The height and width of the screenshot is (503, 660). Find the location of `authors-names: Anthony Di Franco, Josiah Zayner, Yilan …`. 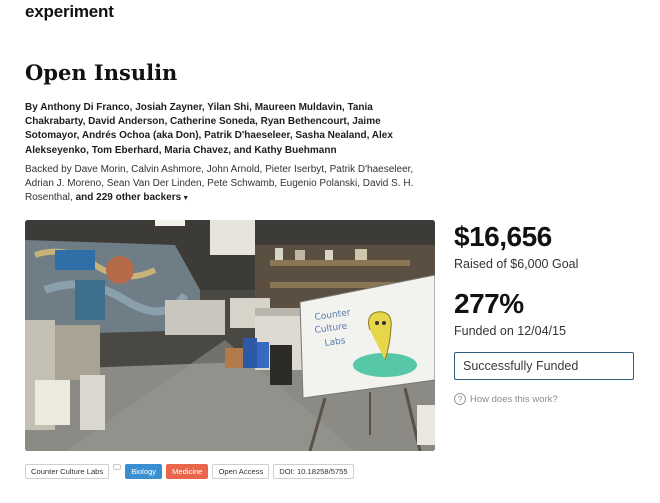

authors-names: Anthony Di Franco, Josiah Zayner, Yilan … is located at coordinates (209, 129).